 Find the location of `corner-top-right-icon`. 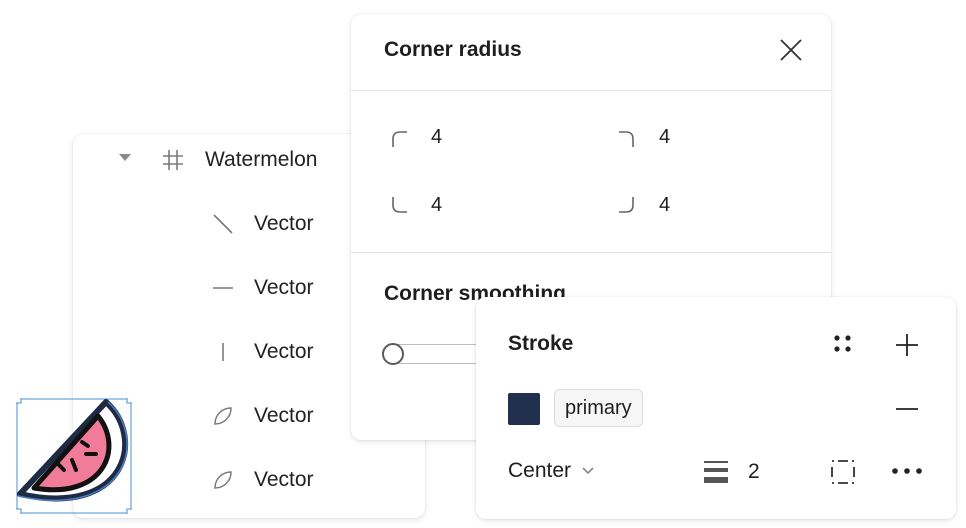

corner-top-right-icon is located at coordinates (626, 139).